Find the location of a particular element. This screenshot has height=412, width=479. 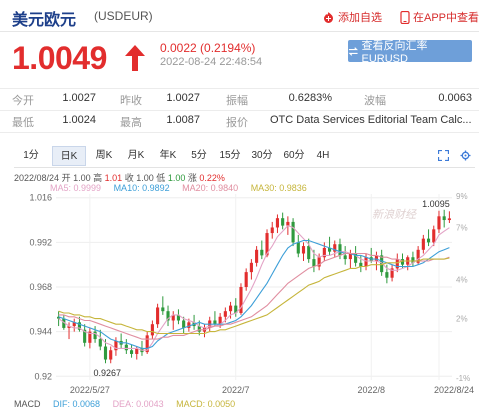

stat-value: 1.0087 is located at coordinates (183, 120).